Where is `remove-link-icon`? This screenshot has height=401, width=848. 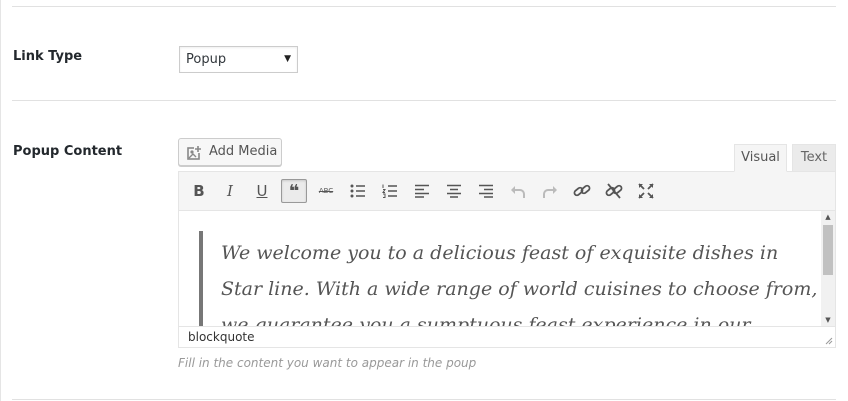 remove-link-icon is located at coordinates (614, 191).